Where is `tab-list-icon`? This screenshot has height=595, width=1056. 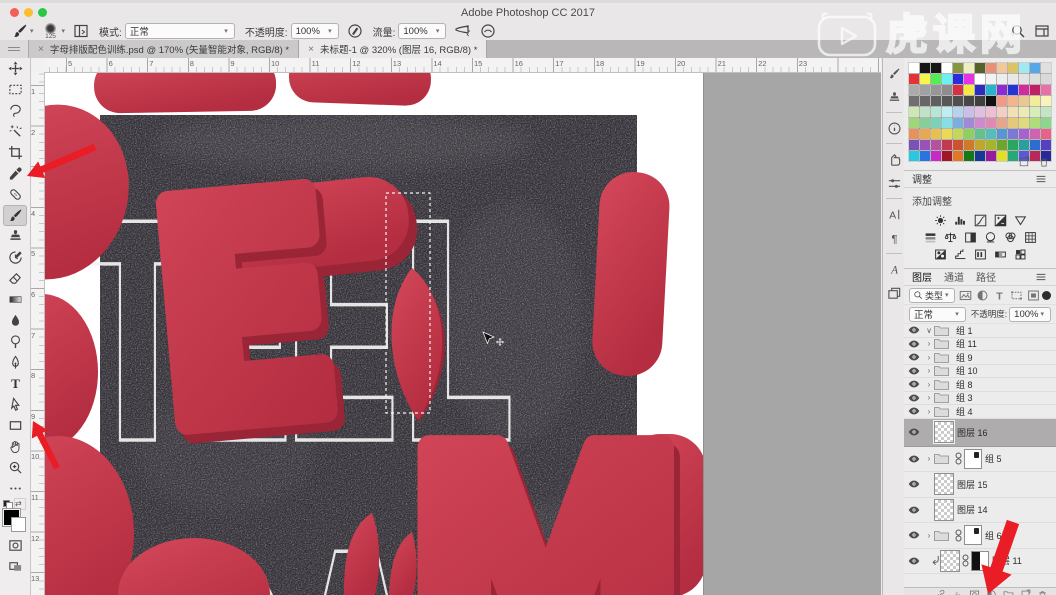
tab-list-icon is located at coordinates (14, 49).